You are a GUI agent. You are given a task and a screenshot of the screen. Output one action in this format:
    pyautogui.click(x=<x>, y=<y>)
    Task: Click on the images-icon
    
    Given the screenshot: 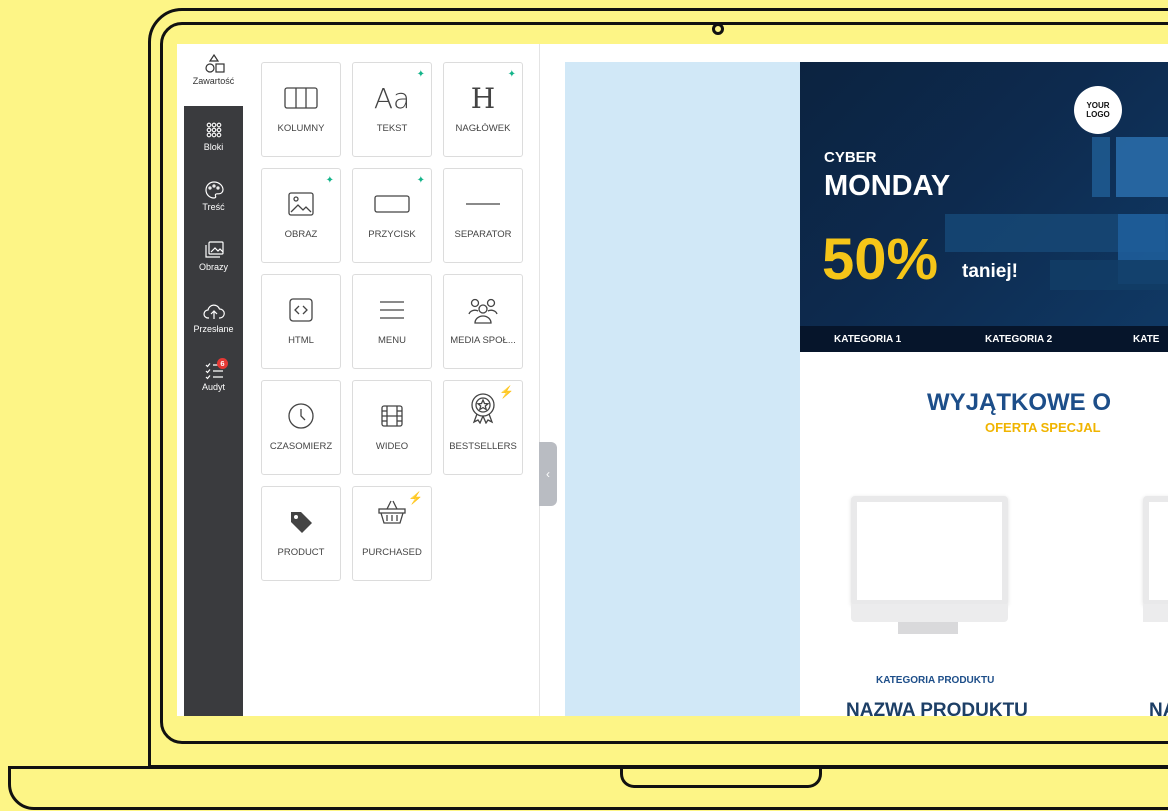 What is the action you would take?
    pyautogui.click(x=214, y=249)
    